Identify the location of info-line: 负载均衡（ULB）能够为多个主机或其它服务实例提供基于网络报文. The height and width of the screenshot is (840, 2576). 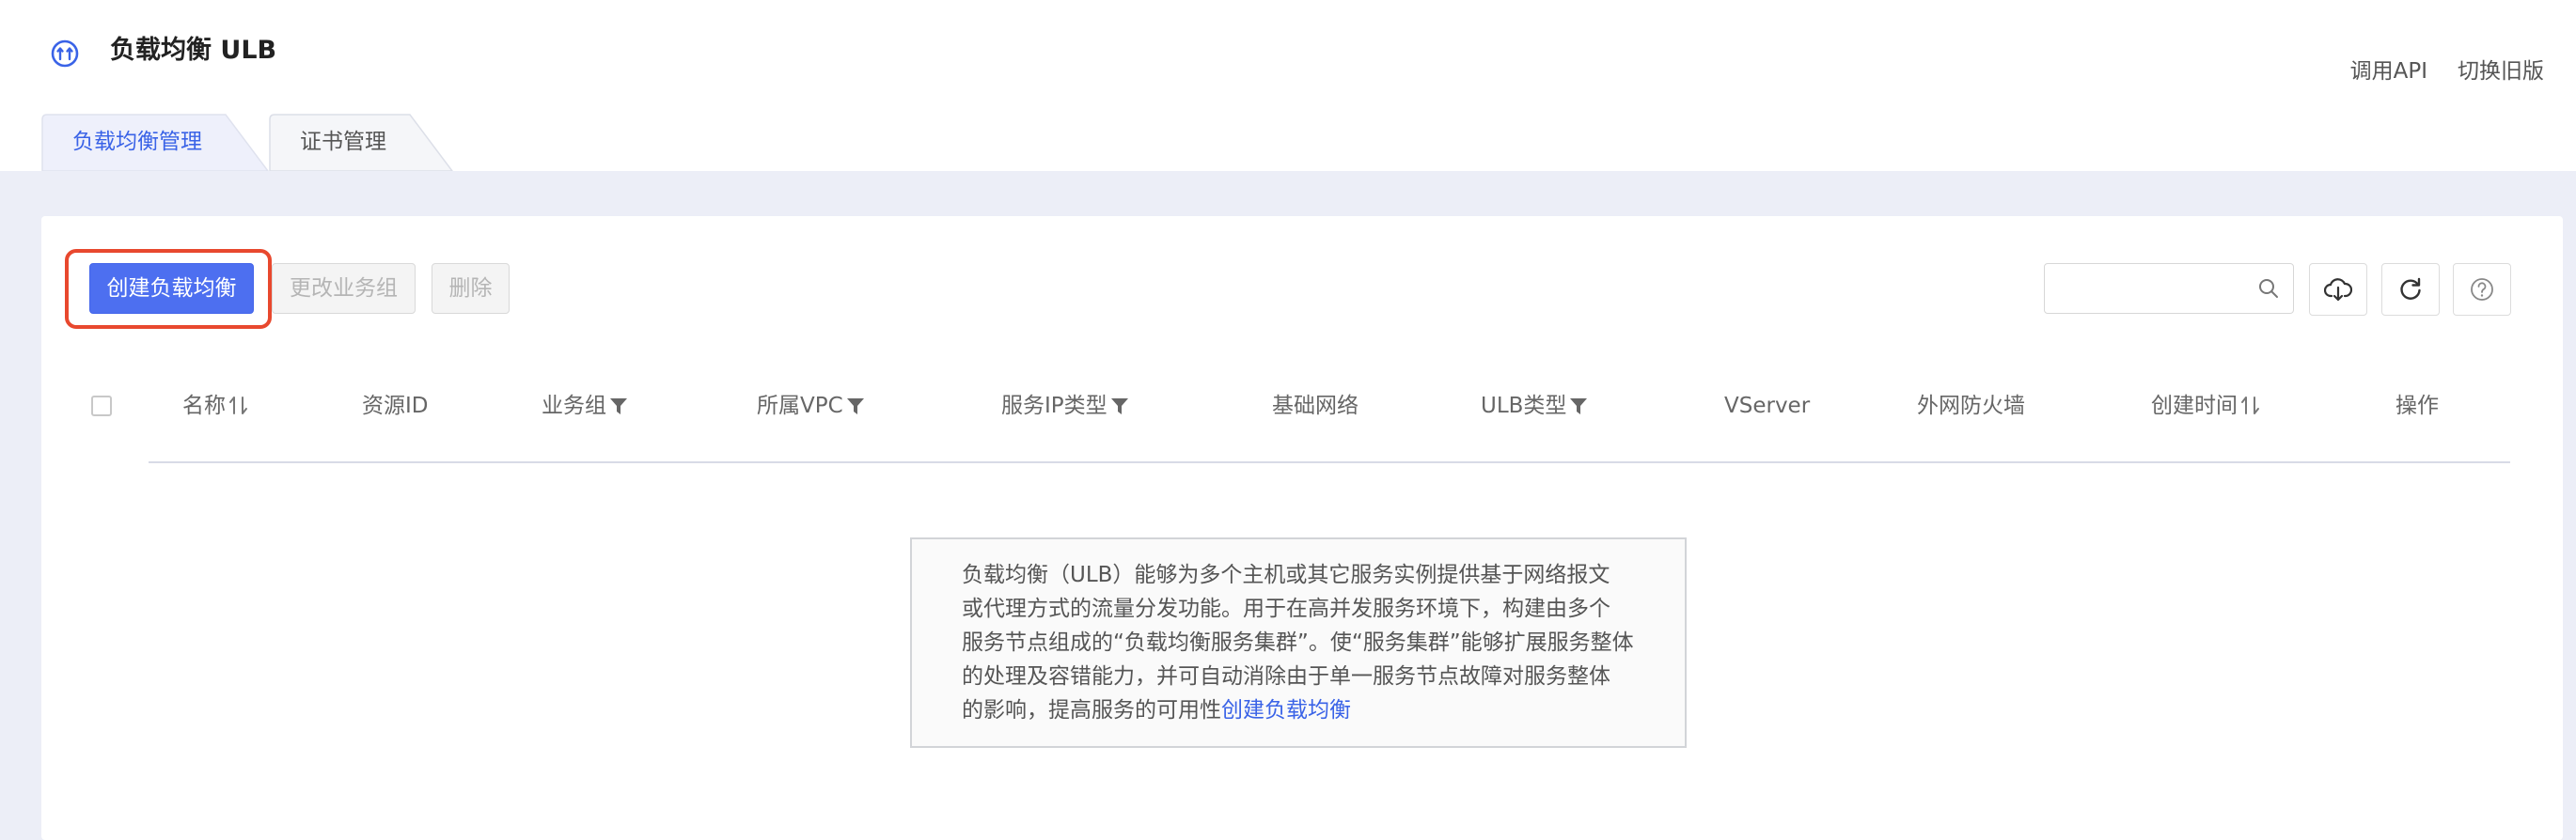
(1286, 575).